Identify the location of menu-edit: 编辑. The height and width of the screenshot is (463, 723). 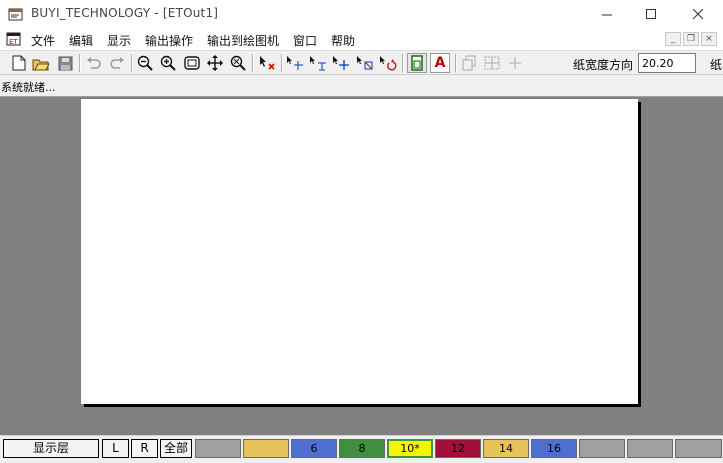
(81, 40).